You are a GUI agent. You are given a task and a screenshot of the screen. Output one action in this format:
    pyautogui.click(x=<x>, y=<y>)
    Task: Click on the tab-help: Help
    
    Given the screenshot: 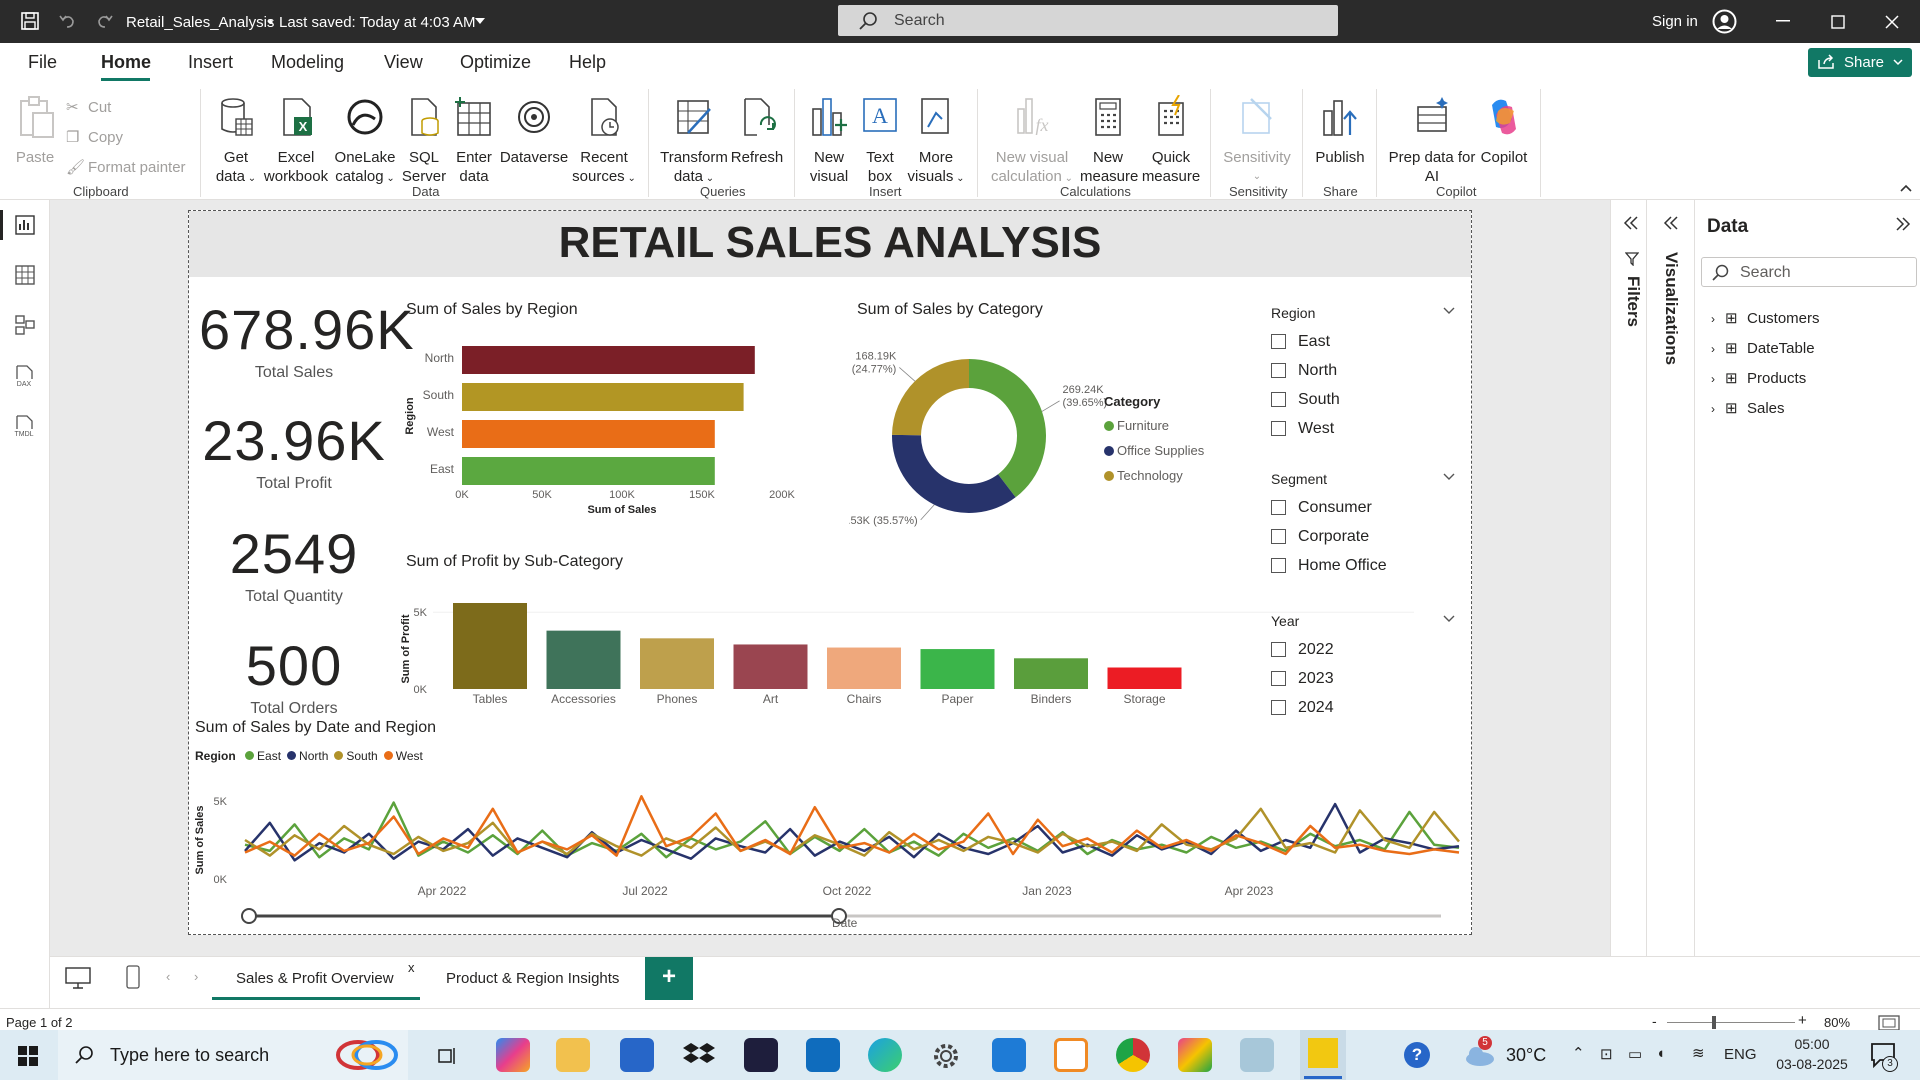 What is the action you would take?
    pyautogui.click(x=587, y=62)
    